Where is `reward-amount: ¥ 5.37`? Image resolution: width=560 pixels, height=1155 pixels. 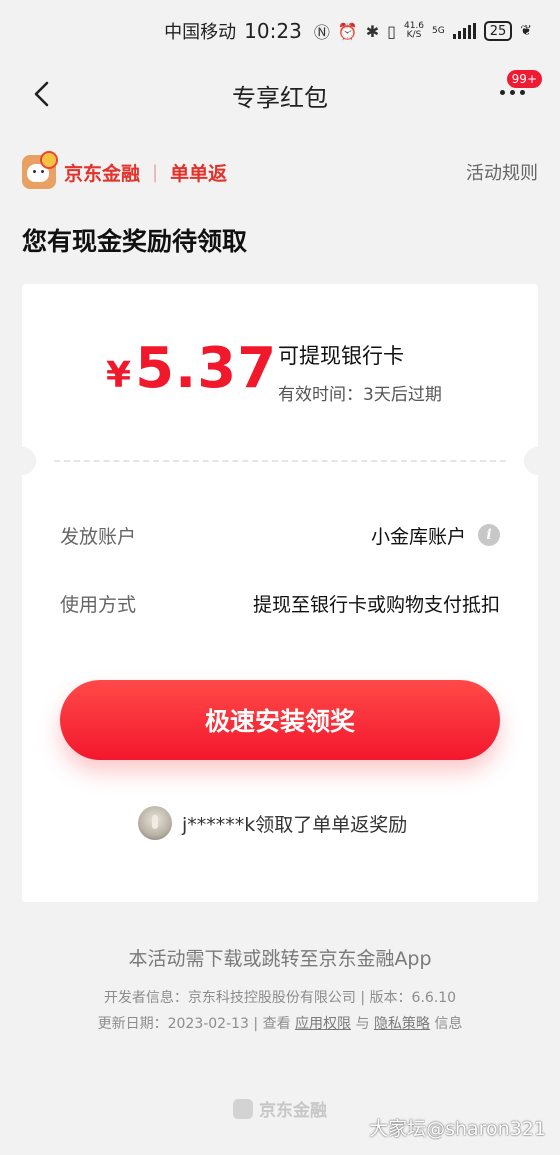 reward-amount: ¥ 5.37 is located at coordinates (191, 368).